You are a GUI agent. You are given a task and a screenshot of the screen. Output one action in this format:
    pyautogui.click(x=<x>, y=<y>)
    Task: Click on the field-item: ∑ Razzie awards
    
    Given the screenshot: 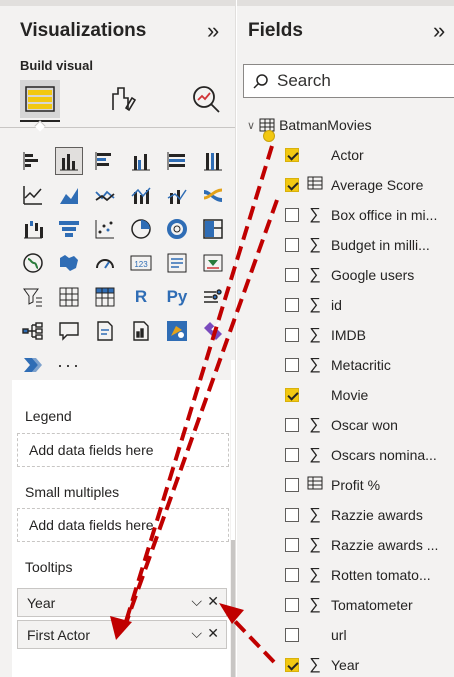 What is the action you would take?
    pyautogui.click(x=363, y=515)
    